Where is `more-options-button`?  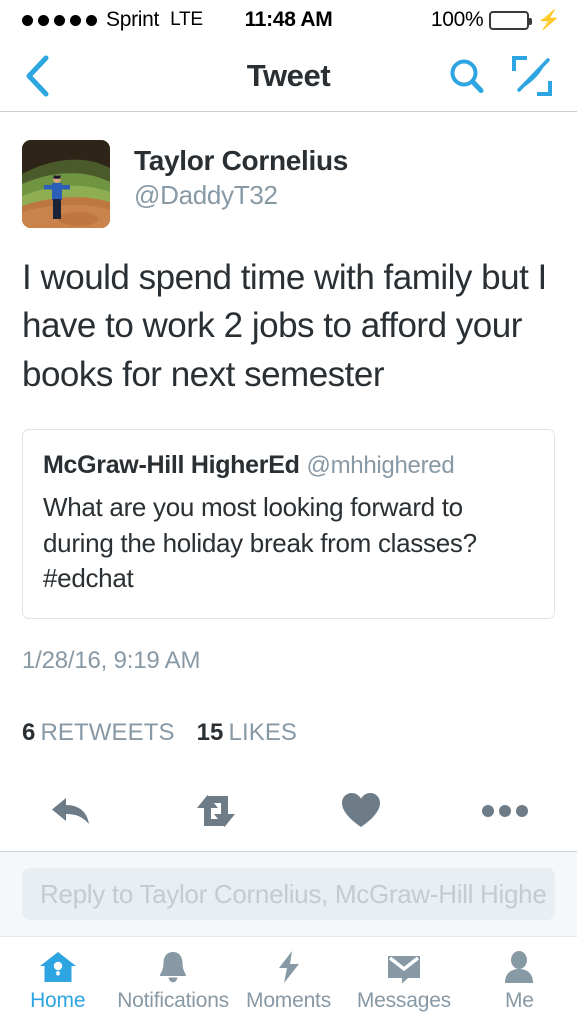 more-options-button is located at coordinates (505, 811).